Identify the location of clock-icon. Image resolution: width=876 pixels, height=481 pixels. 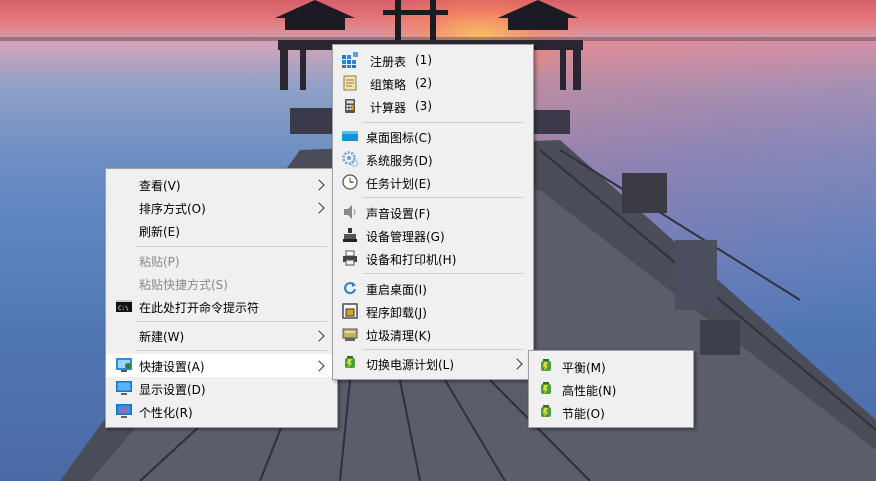
(350, 182).